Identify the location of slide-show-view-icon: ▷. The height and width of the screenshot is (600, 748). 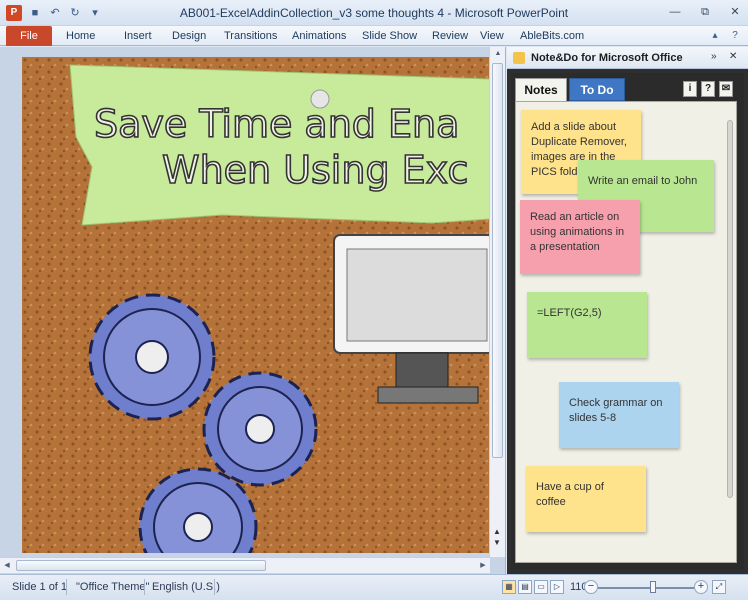
(557, 587).